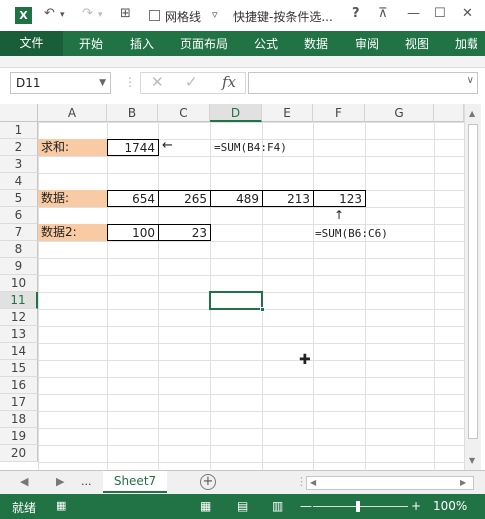 Image resolution: width=485 pixels, height=519 pixels. Describe the element at coordinates (154, 15) in the screenshot. I see `gridlines-checkbox` at that location.